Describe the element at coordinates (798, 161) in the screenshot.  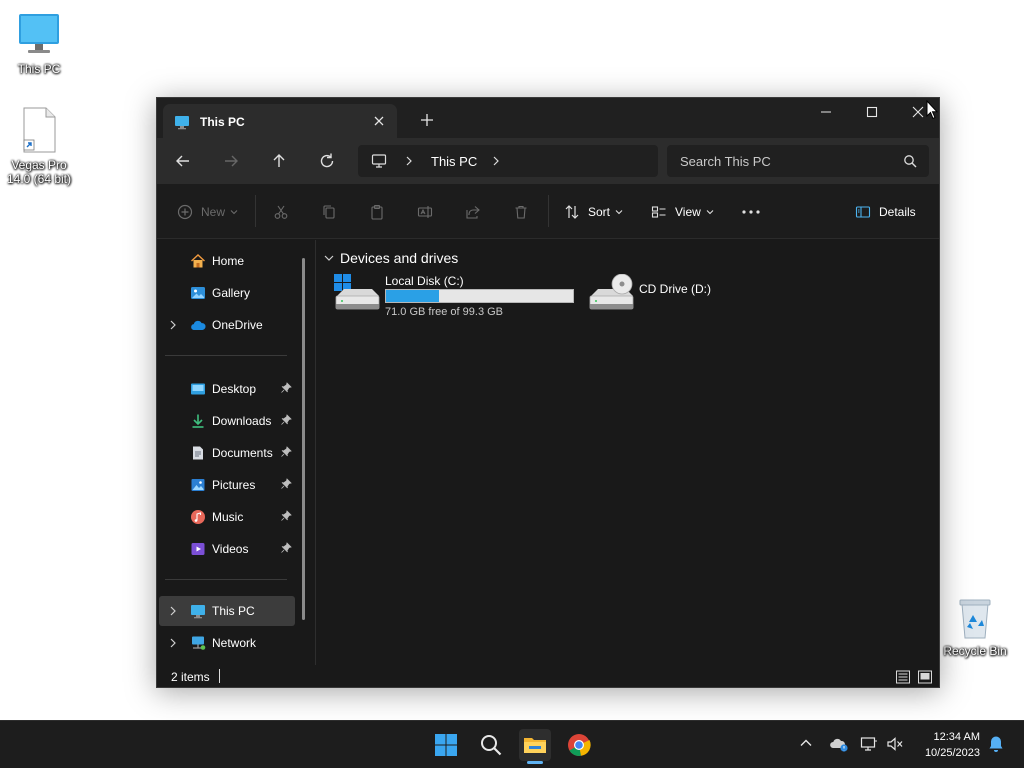
I see `search-box: Search This PC` at that location.